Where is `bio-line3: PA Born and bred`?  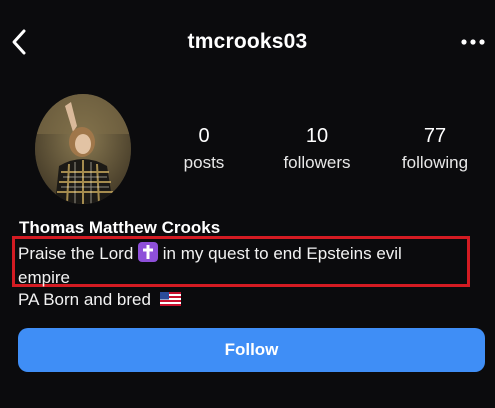
bio-line3: PA Born and bred is located at coordinates (84, 299).